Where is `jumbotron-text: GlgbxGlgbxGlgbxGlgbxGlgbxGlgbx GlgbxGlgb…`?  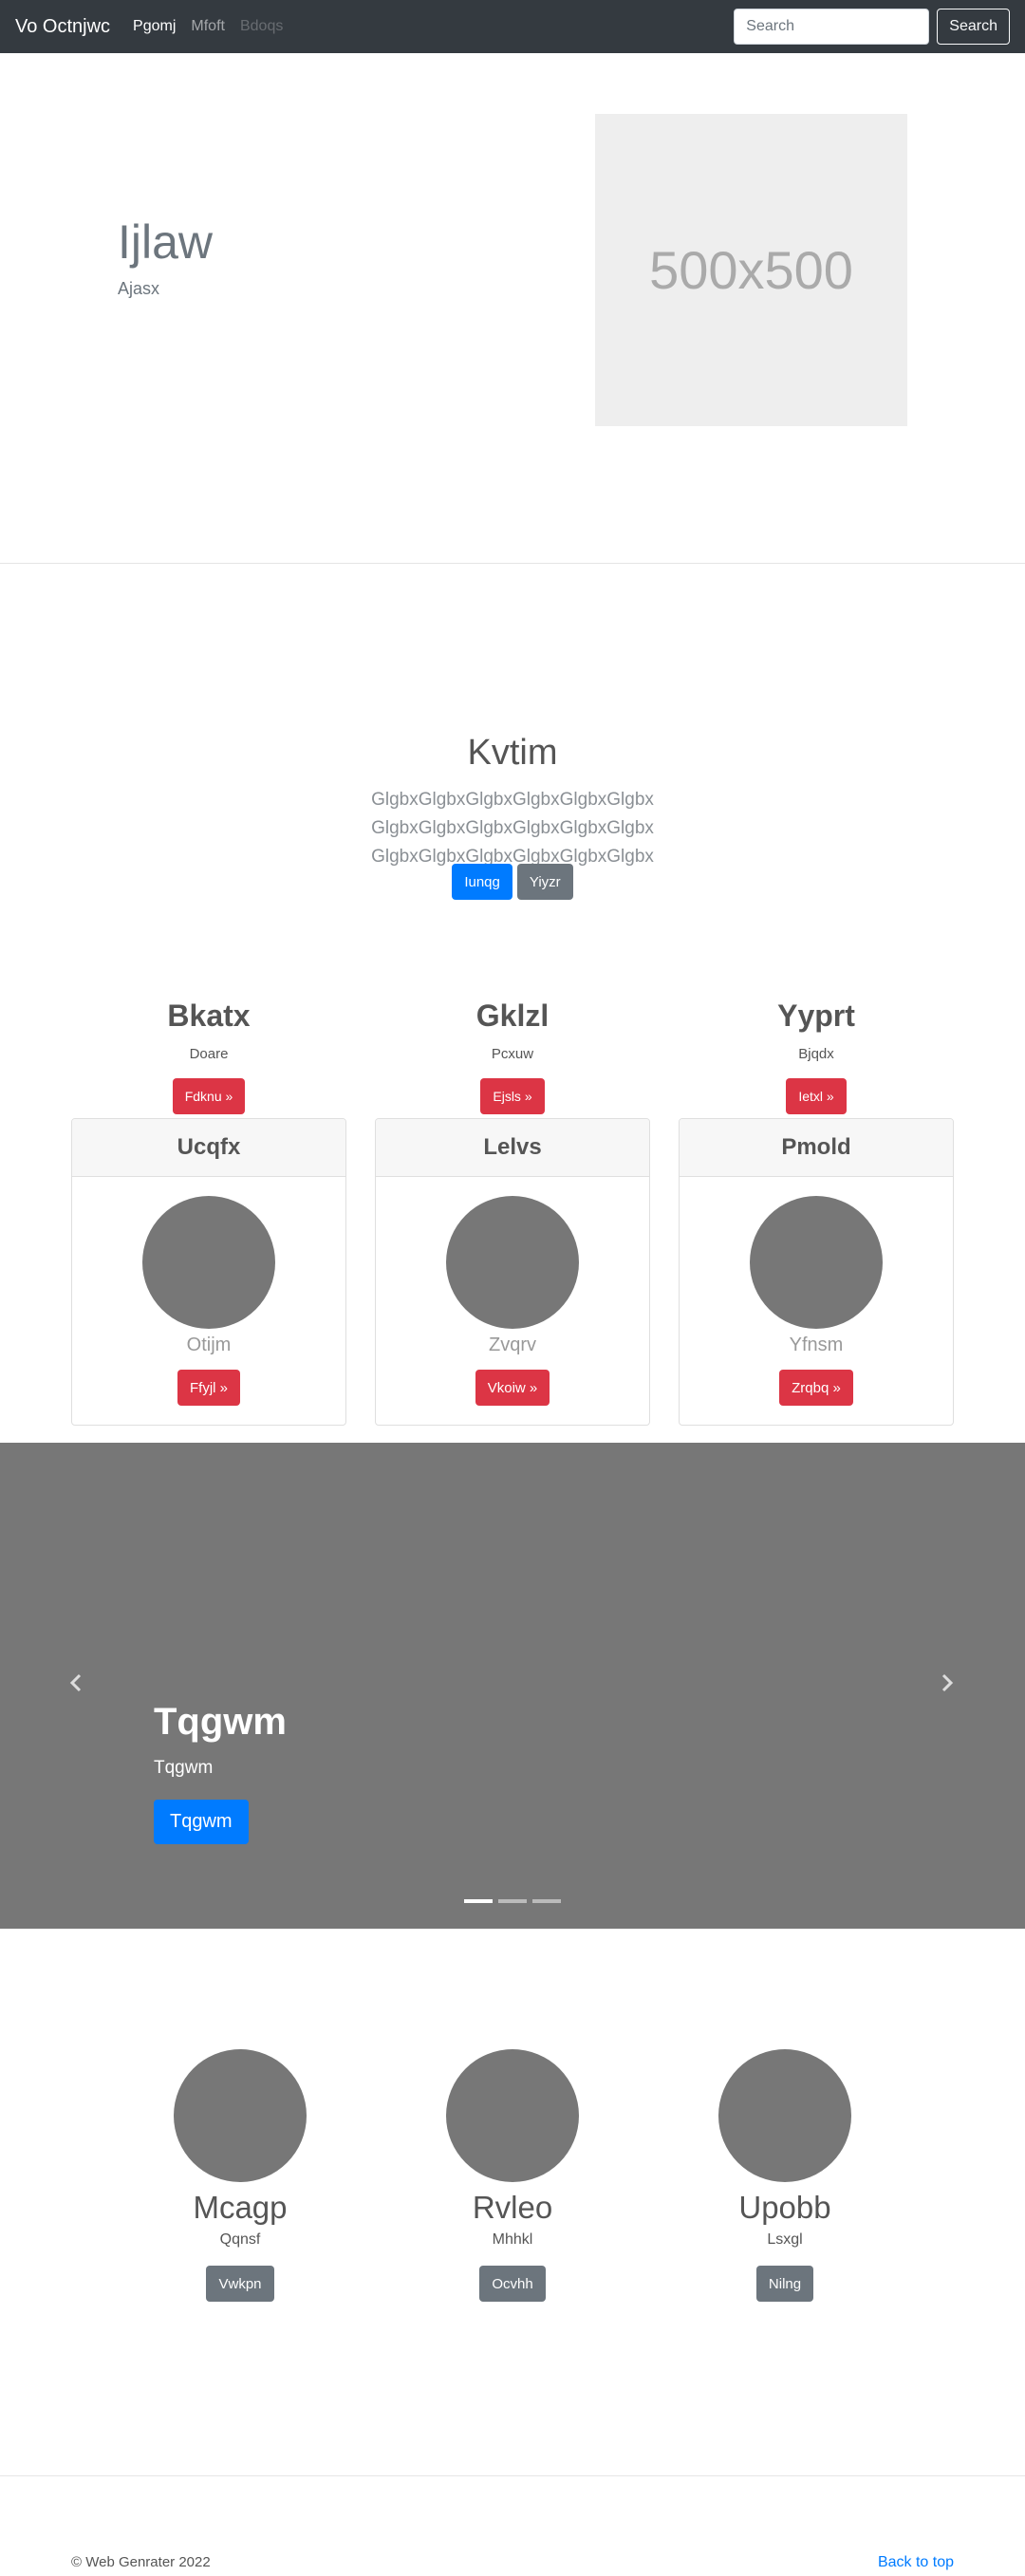
jumbotron-text: GlgbxGlgbxGlgbxGlgbxGlgbxGlgbx GlgbxGlgb… is located at coordinates (512, 828).